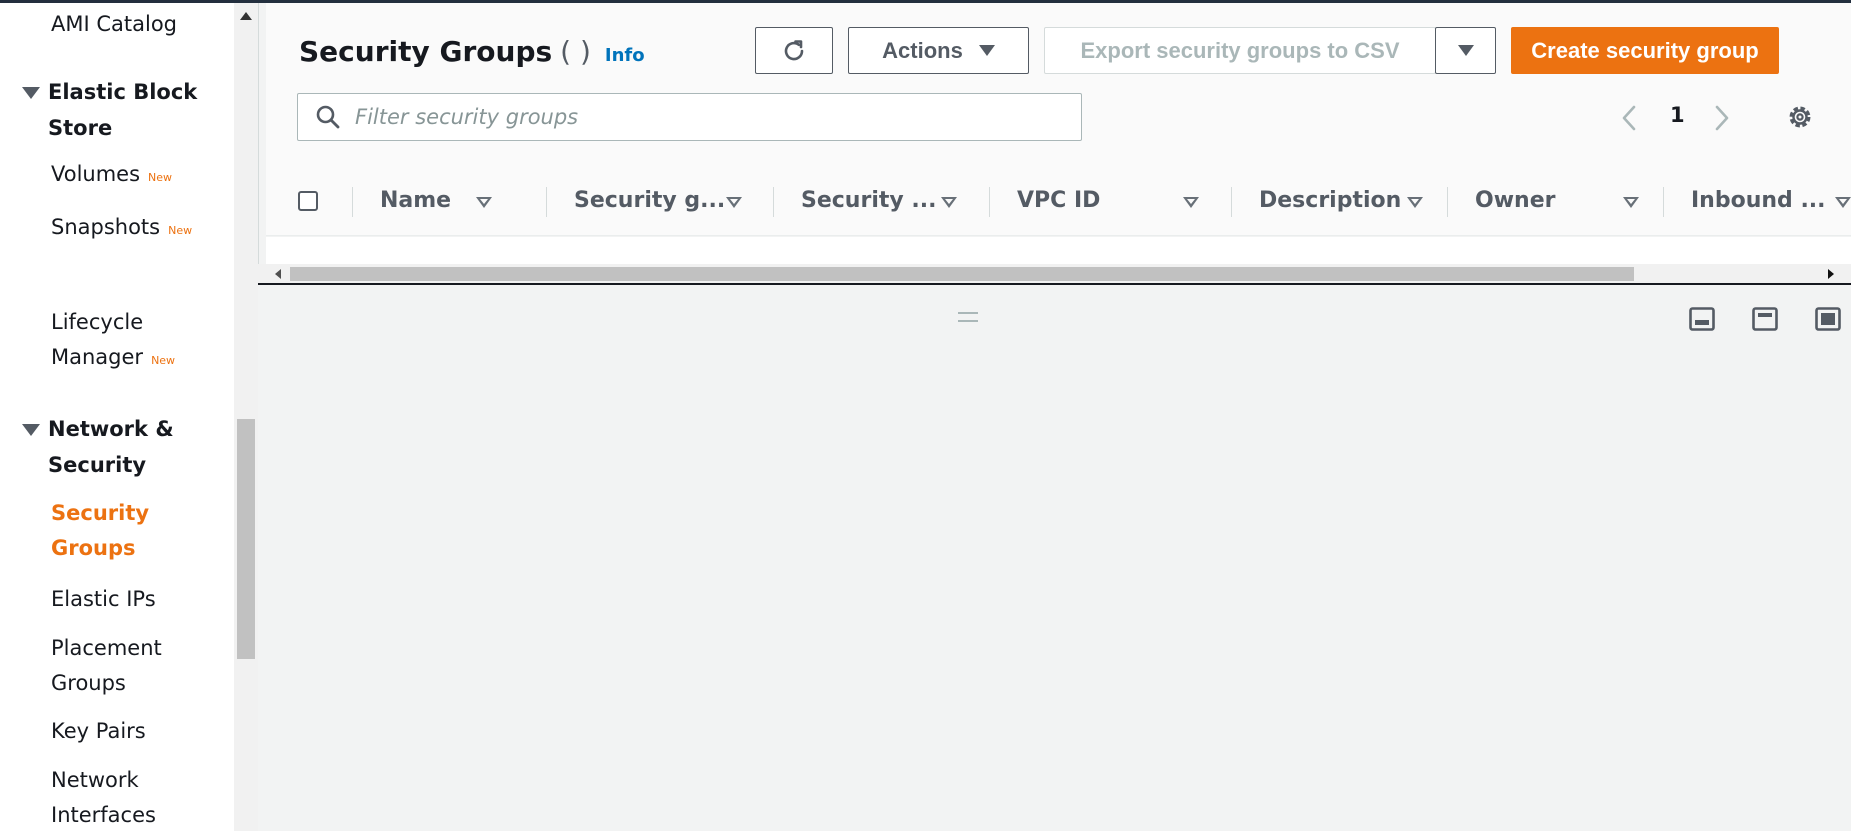  What do you see at coordinates (246, 16) in the screenshot?
I see `scroll-up-arrow-icon` at bounding box center [246, 16].